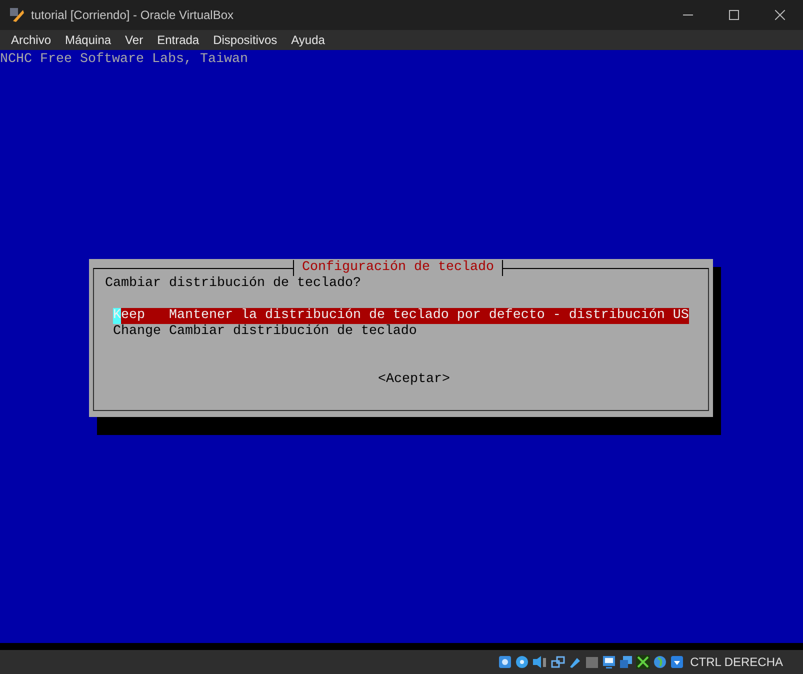  I want to click on console-text: NCHC Free Software Labs, Taiwan, so click(124, 60).